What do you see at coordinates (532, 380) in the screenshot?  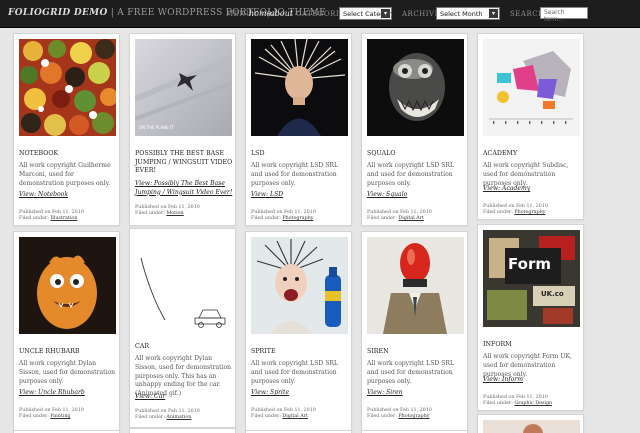 I see `post-view-link: View: Inform` at bounding box center [532, 380].